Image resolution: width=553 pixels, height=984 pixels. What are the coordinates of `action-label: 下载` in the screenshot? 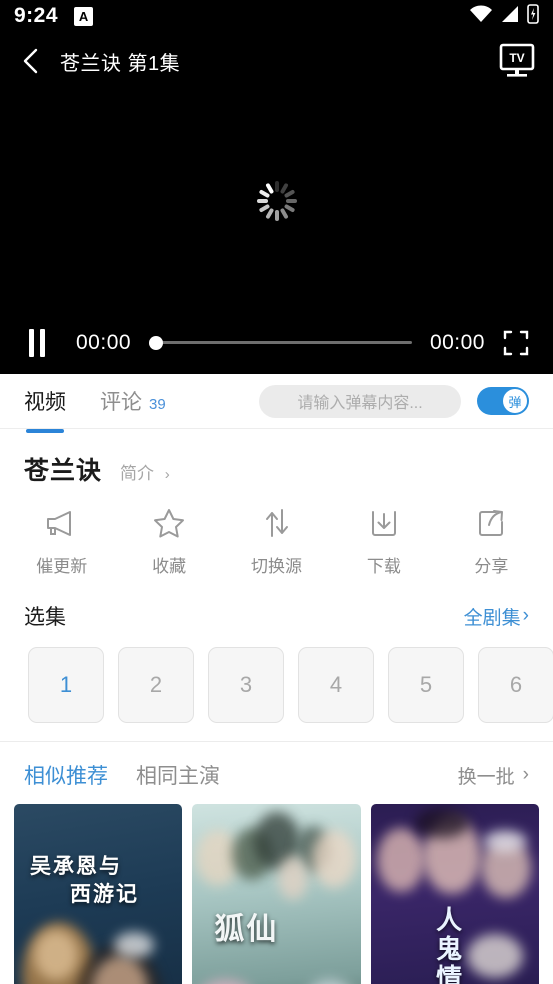 It's located at (383, 566).